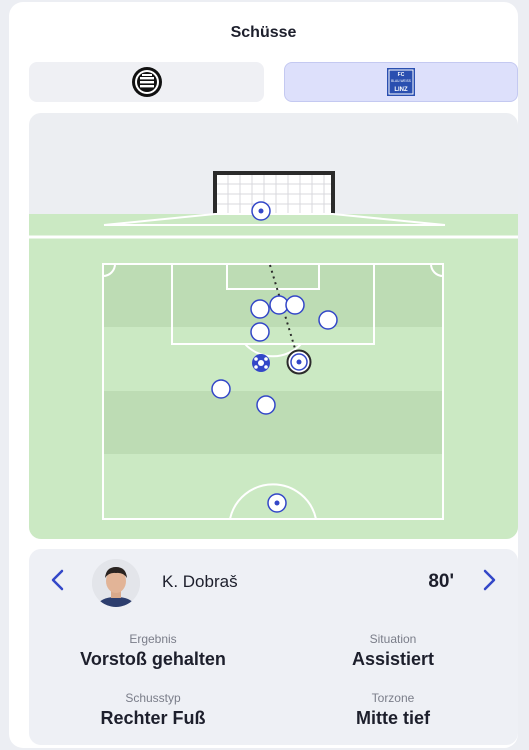  I want to click on shot-minute: 80', so click(441, 581).